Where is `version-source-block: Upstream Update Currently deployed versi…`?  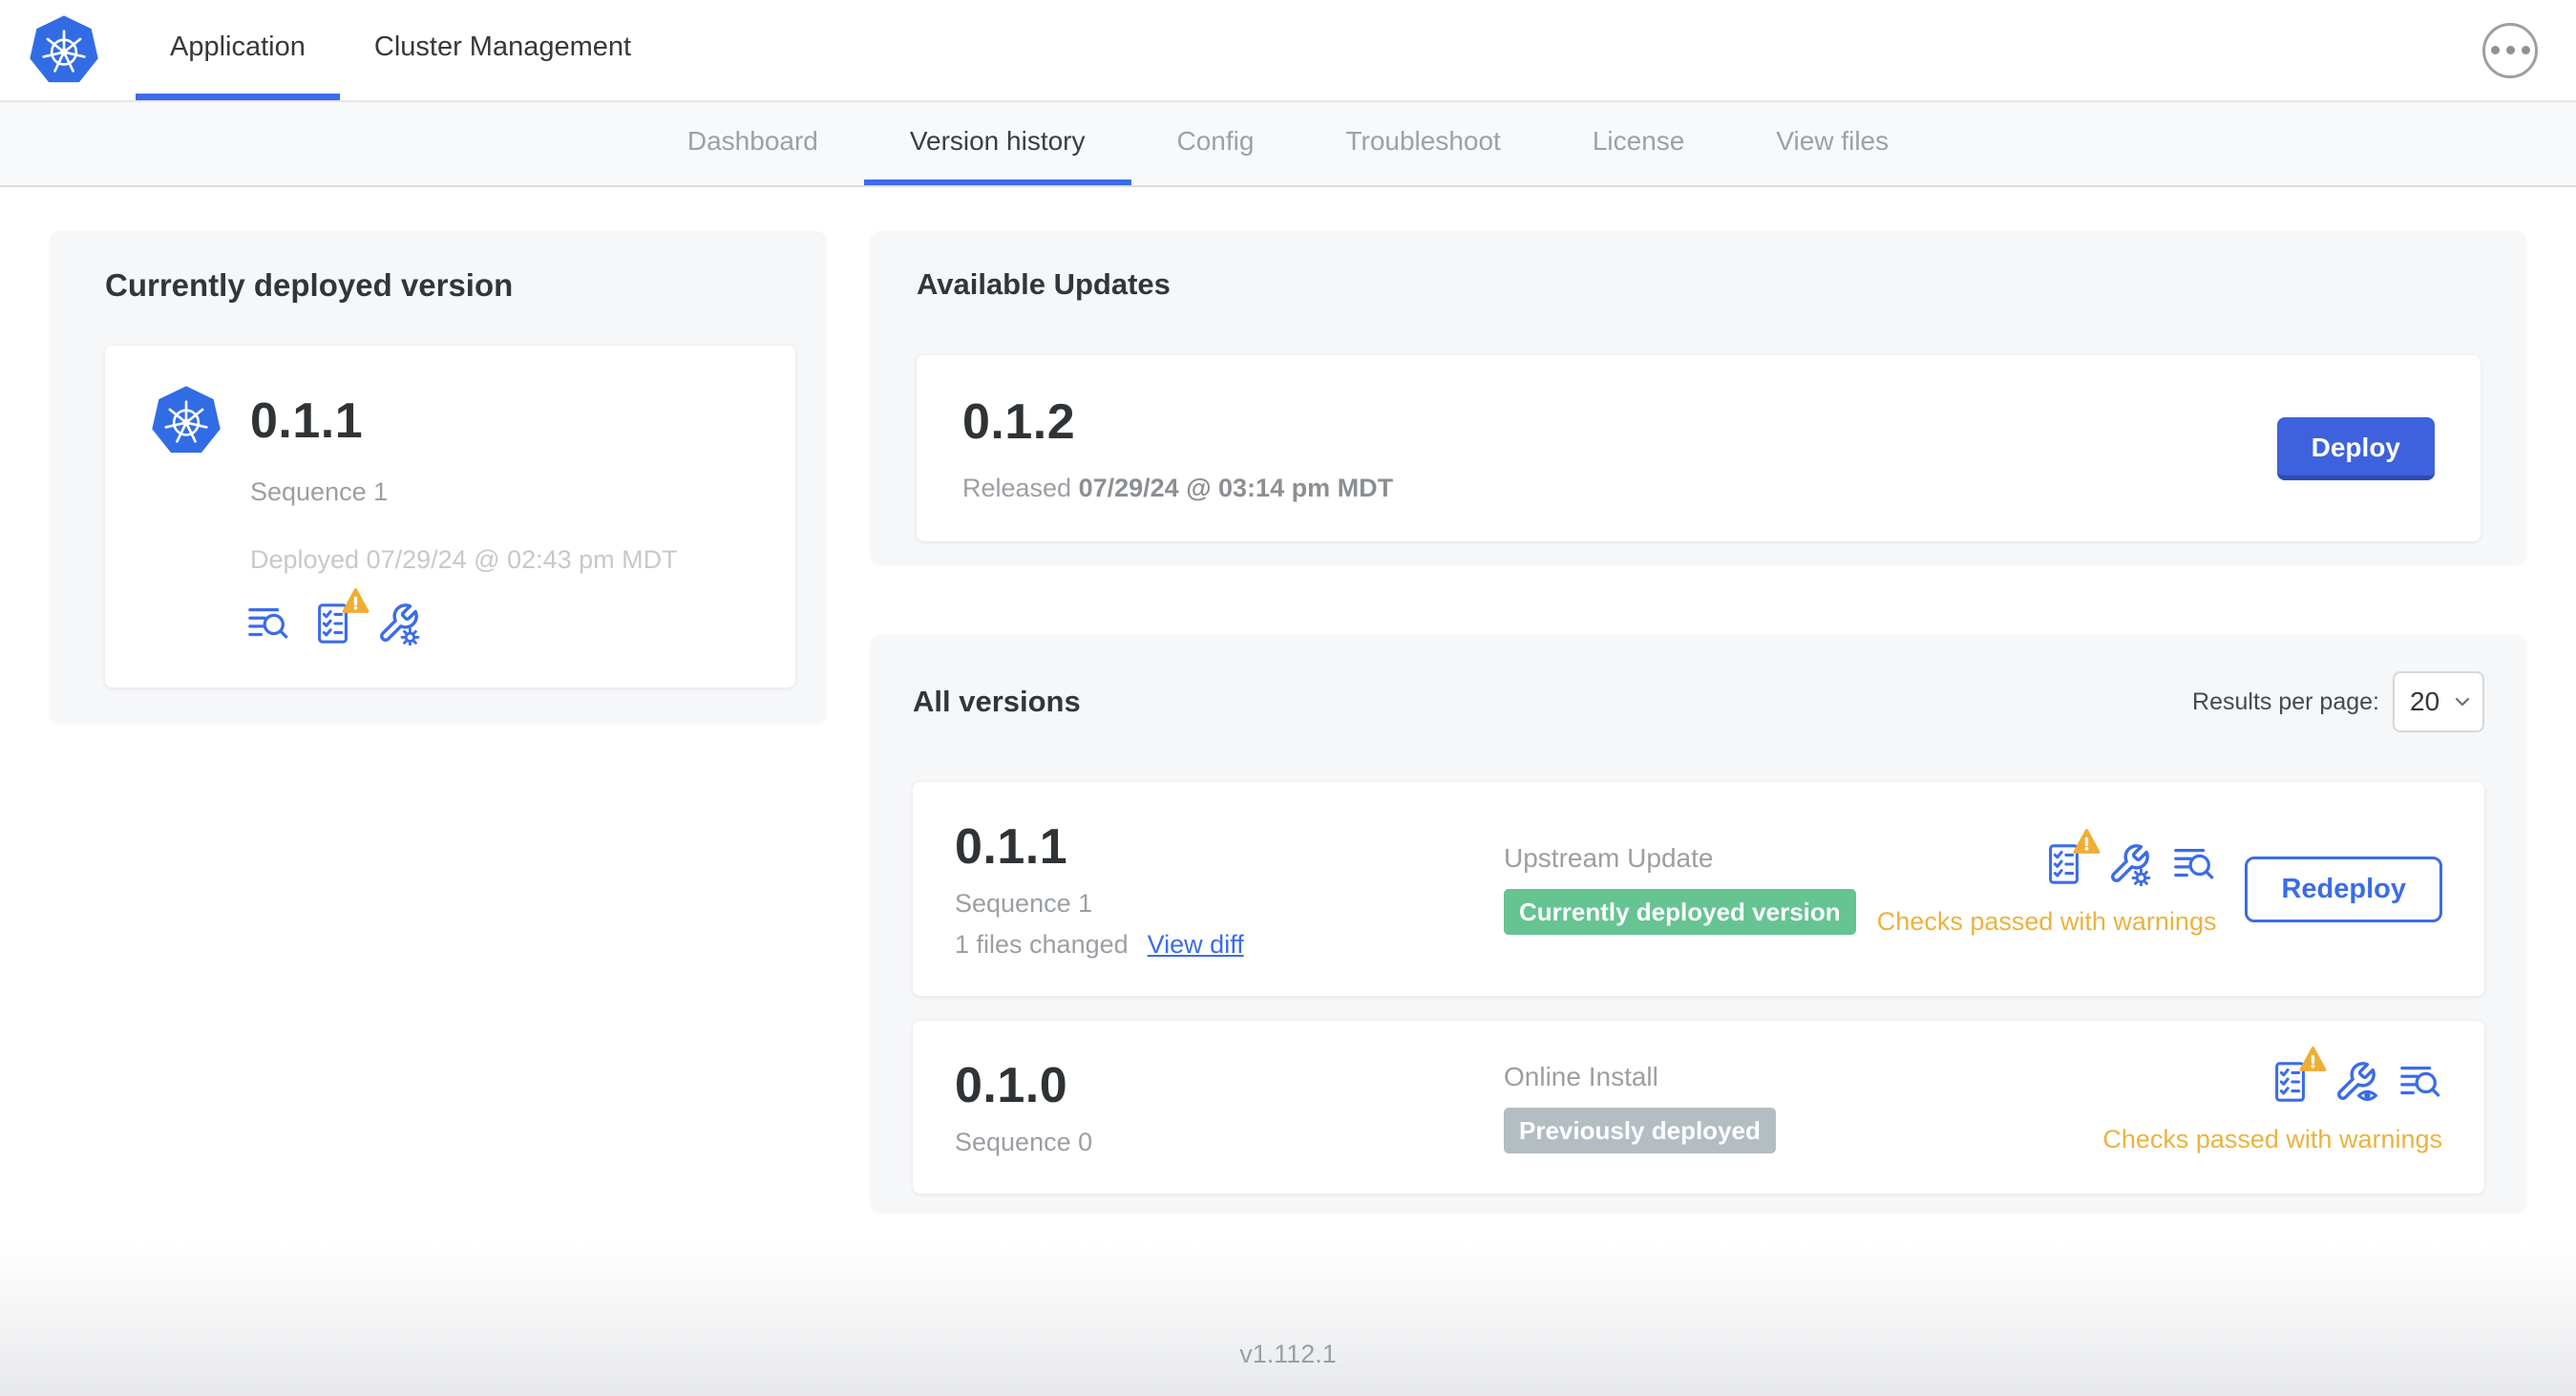 version-source-block: Upstream Update Currently deployed versi… is located at coordinates (1690, 889).